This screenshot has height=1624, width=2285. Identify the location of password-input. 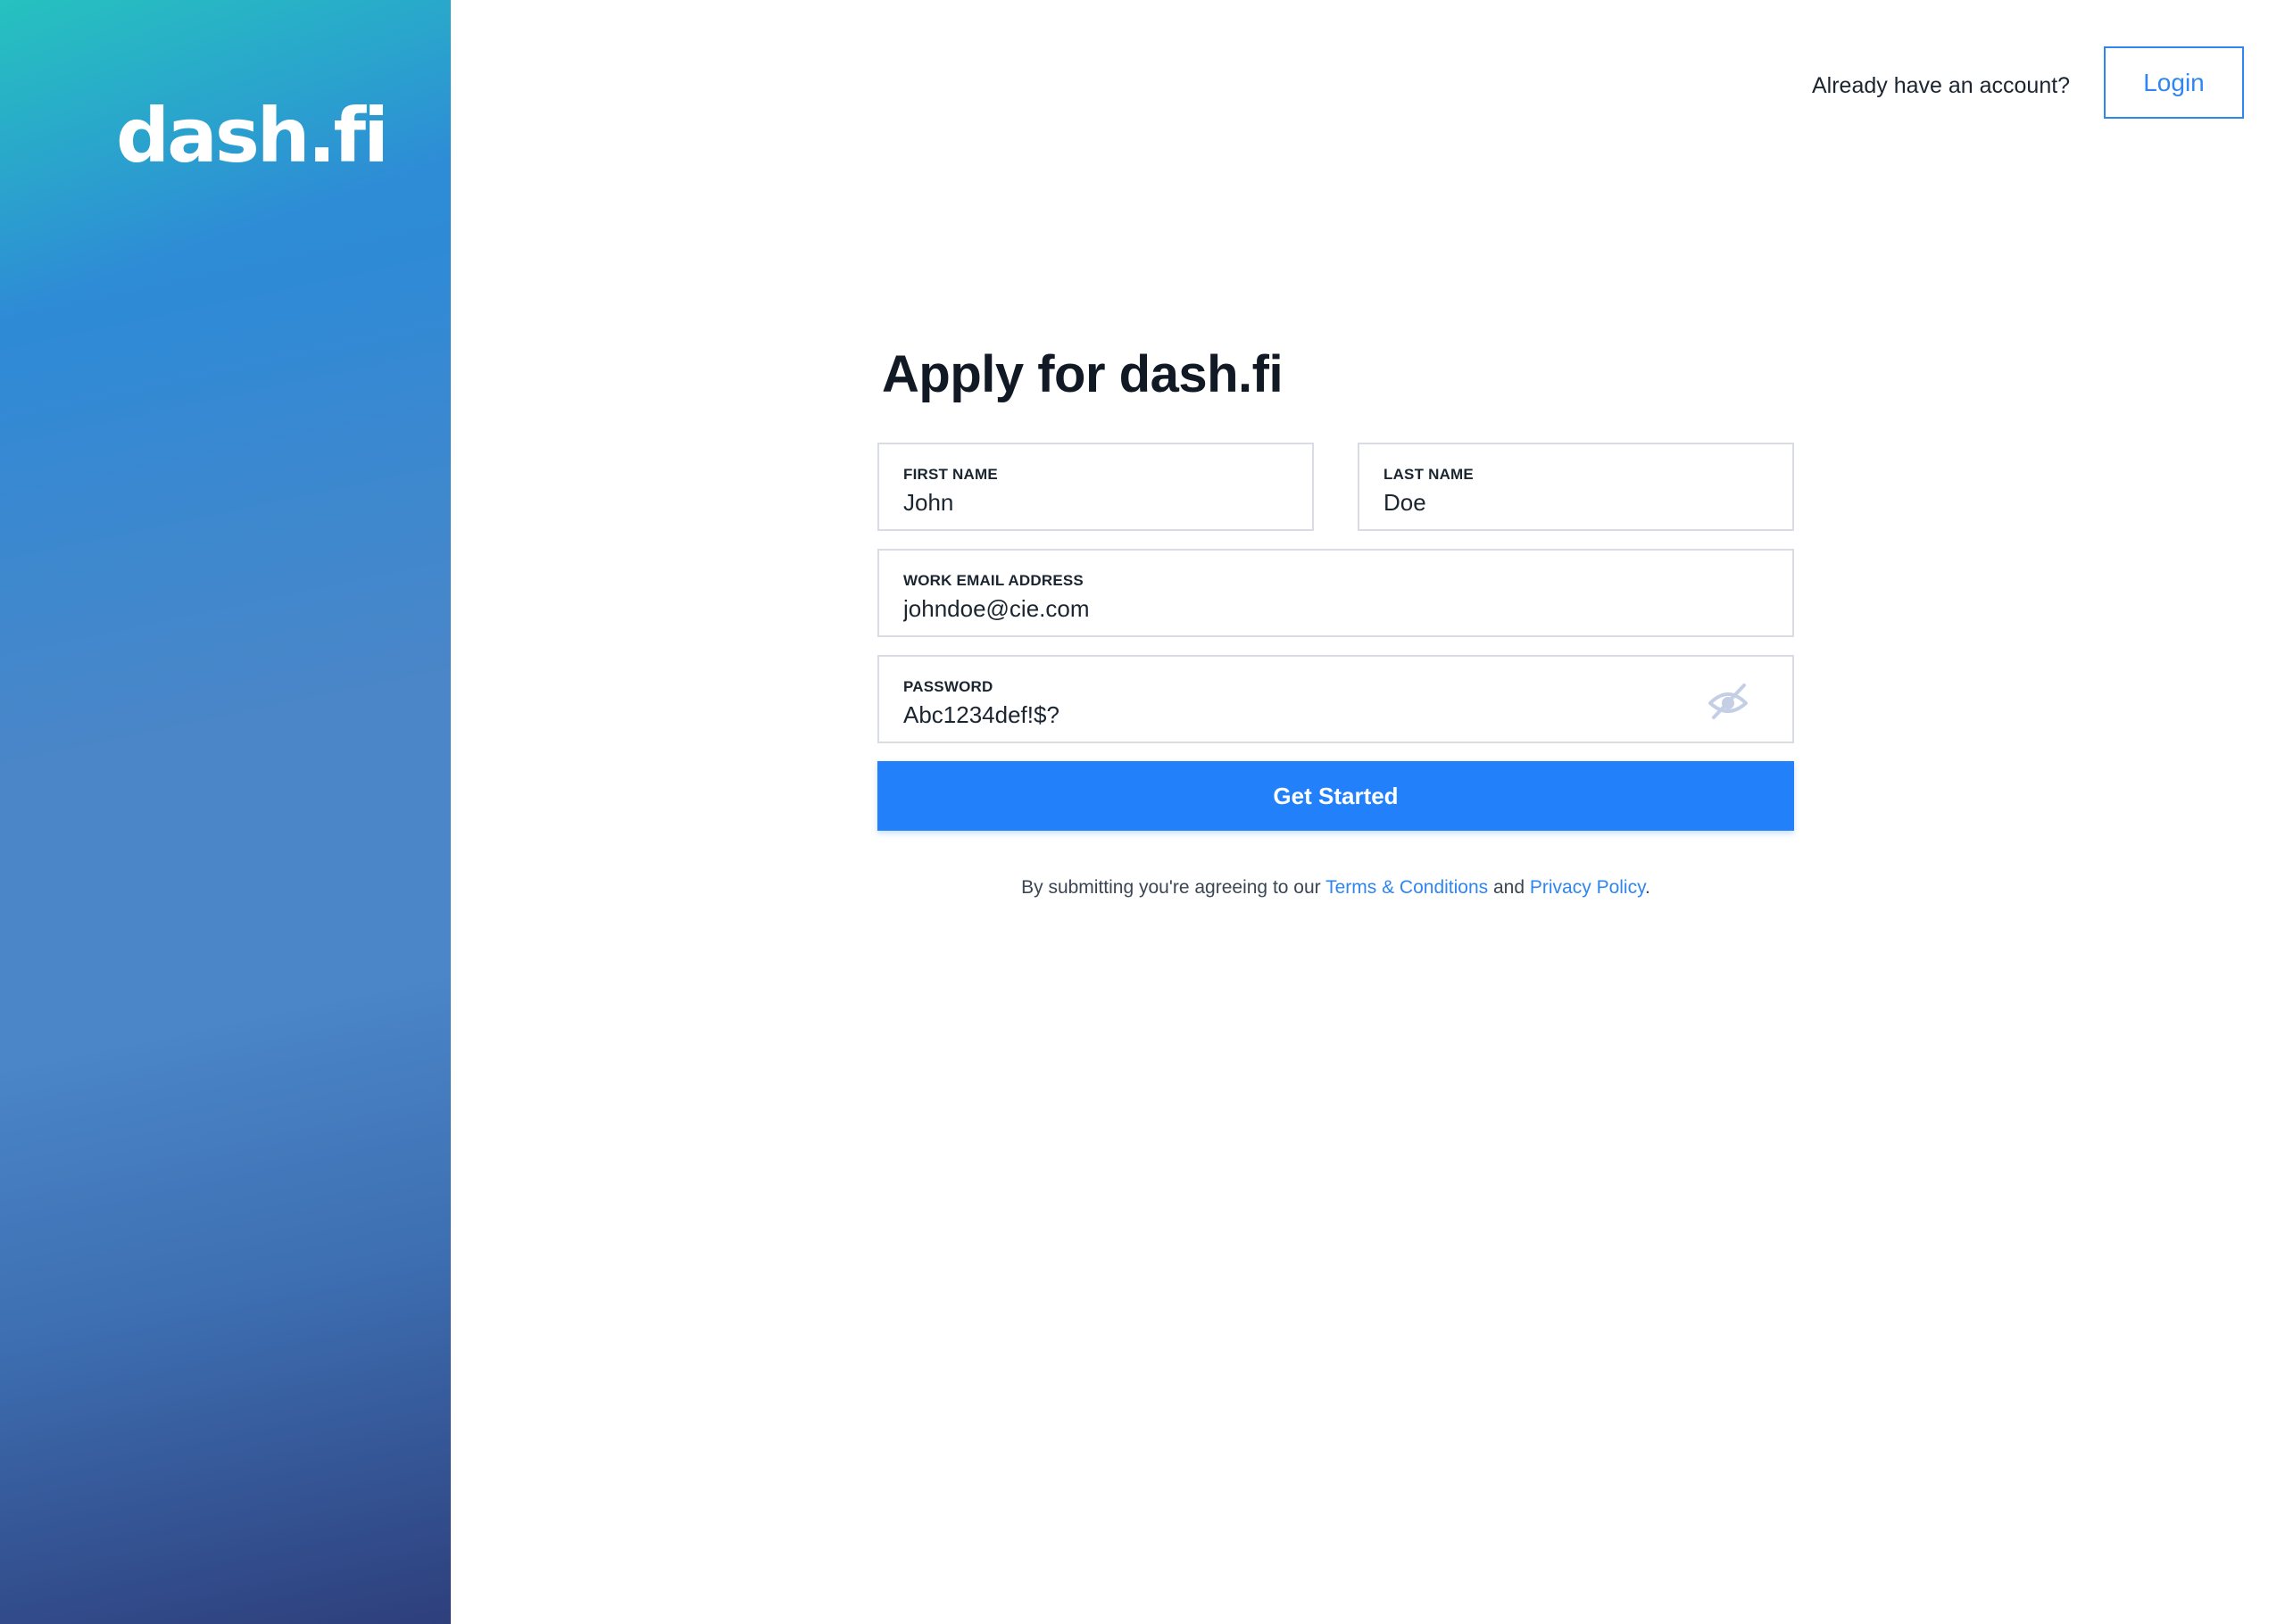
(1291, 715).